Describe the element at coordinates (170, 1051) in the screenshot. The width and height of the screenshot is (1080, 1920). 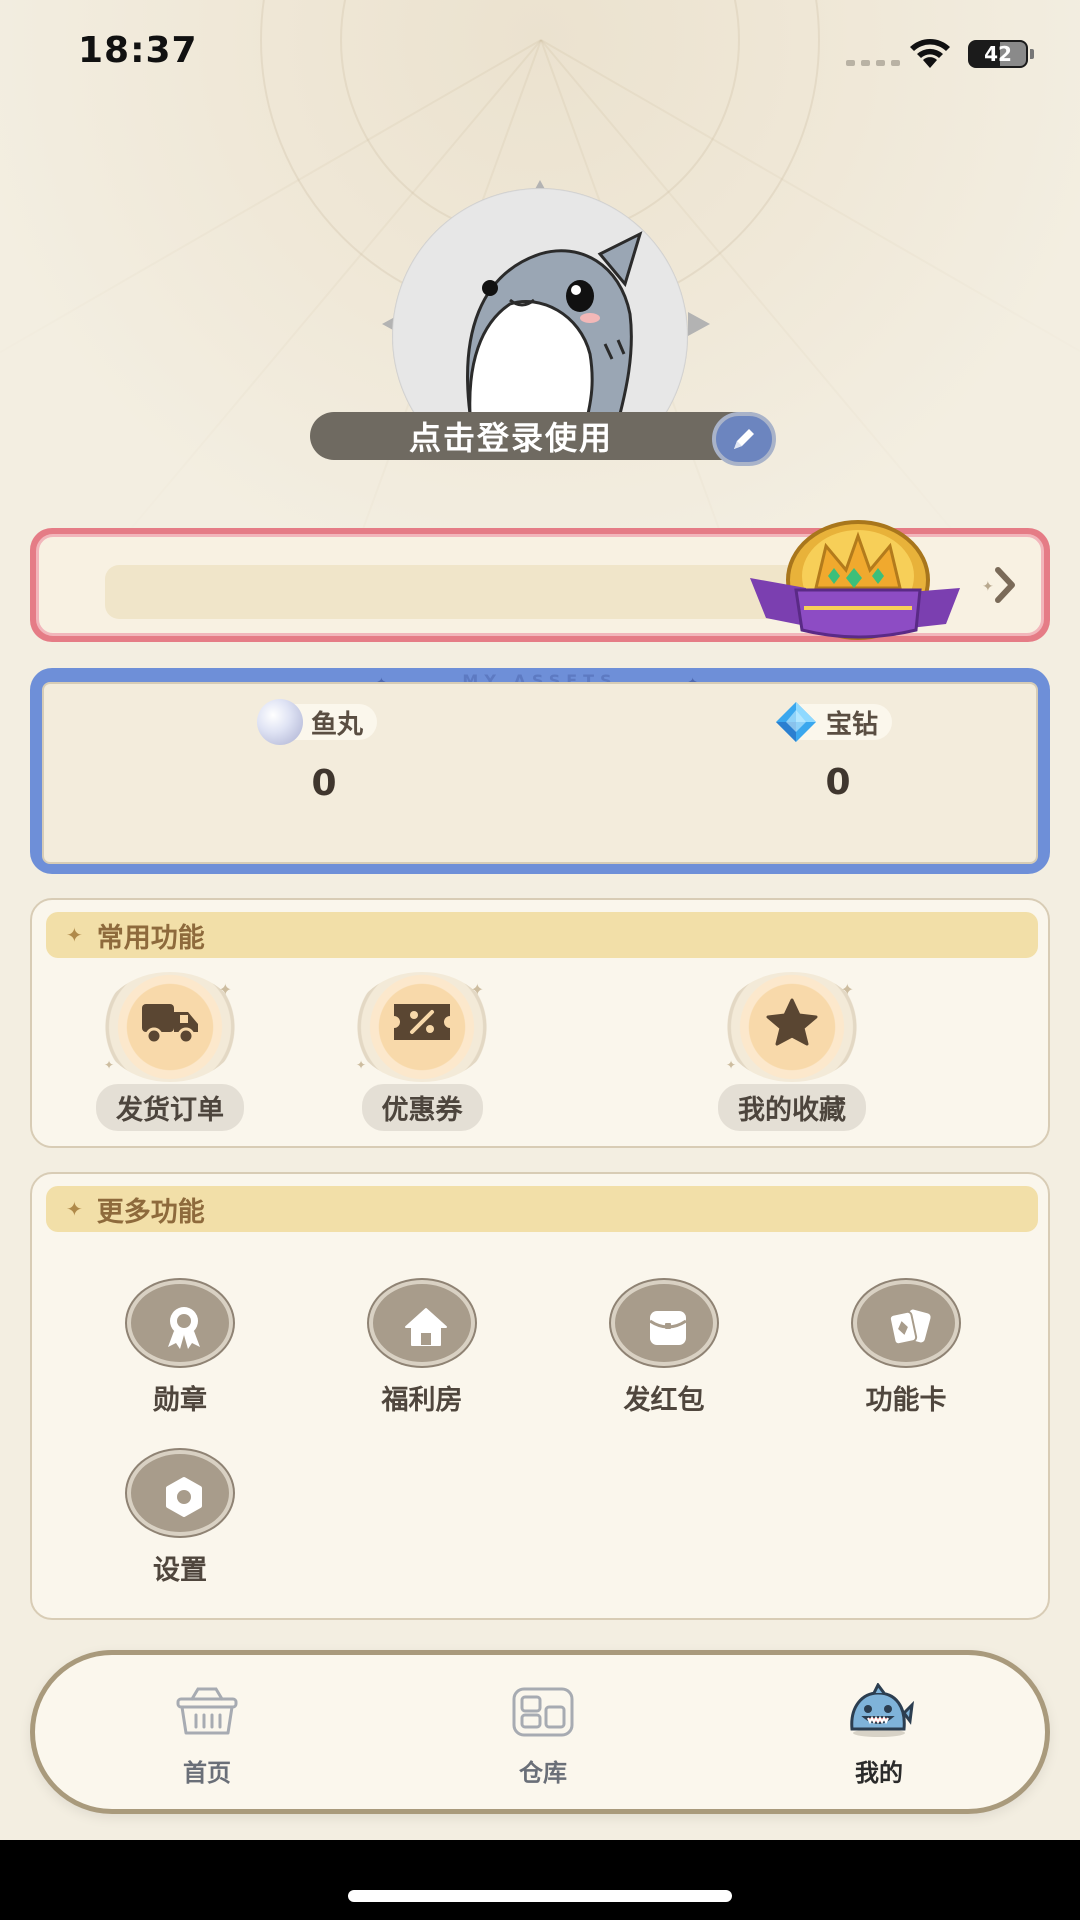
I see `shipping-orders-button: ✦ ✦ 发货订单` at that location.